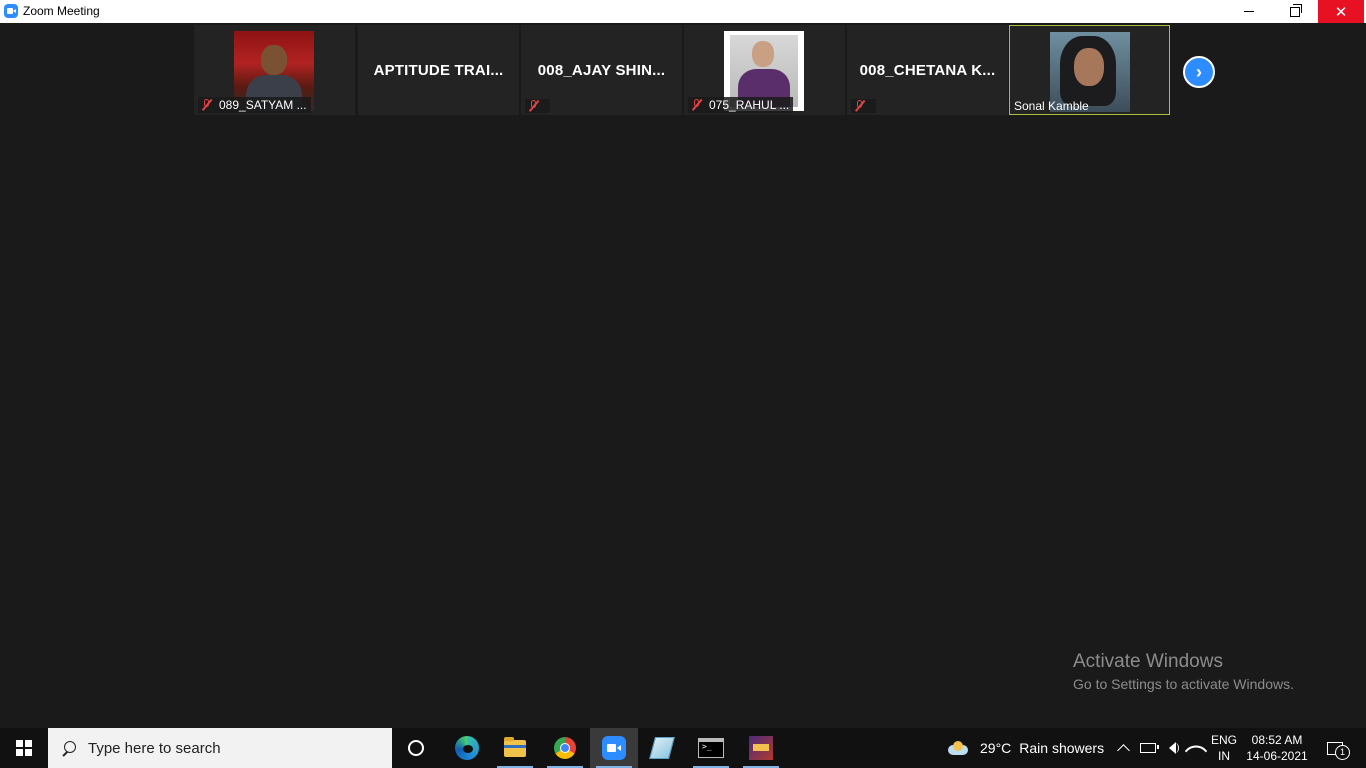  Describe the element at coordinates (1183, 684) in the screenshot. I see `watermark-subtitle: Go to Settings to activate Windows.` at that location.